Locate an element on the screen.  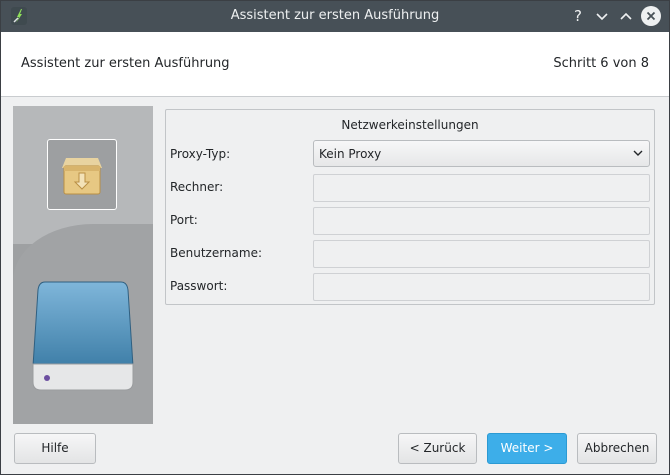
cancel-button: Abbrechen is located at coordinates (617, 448).